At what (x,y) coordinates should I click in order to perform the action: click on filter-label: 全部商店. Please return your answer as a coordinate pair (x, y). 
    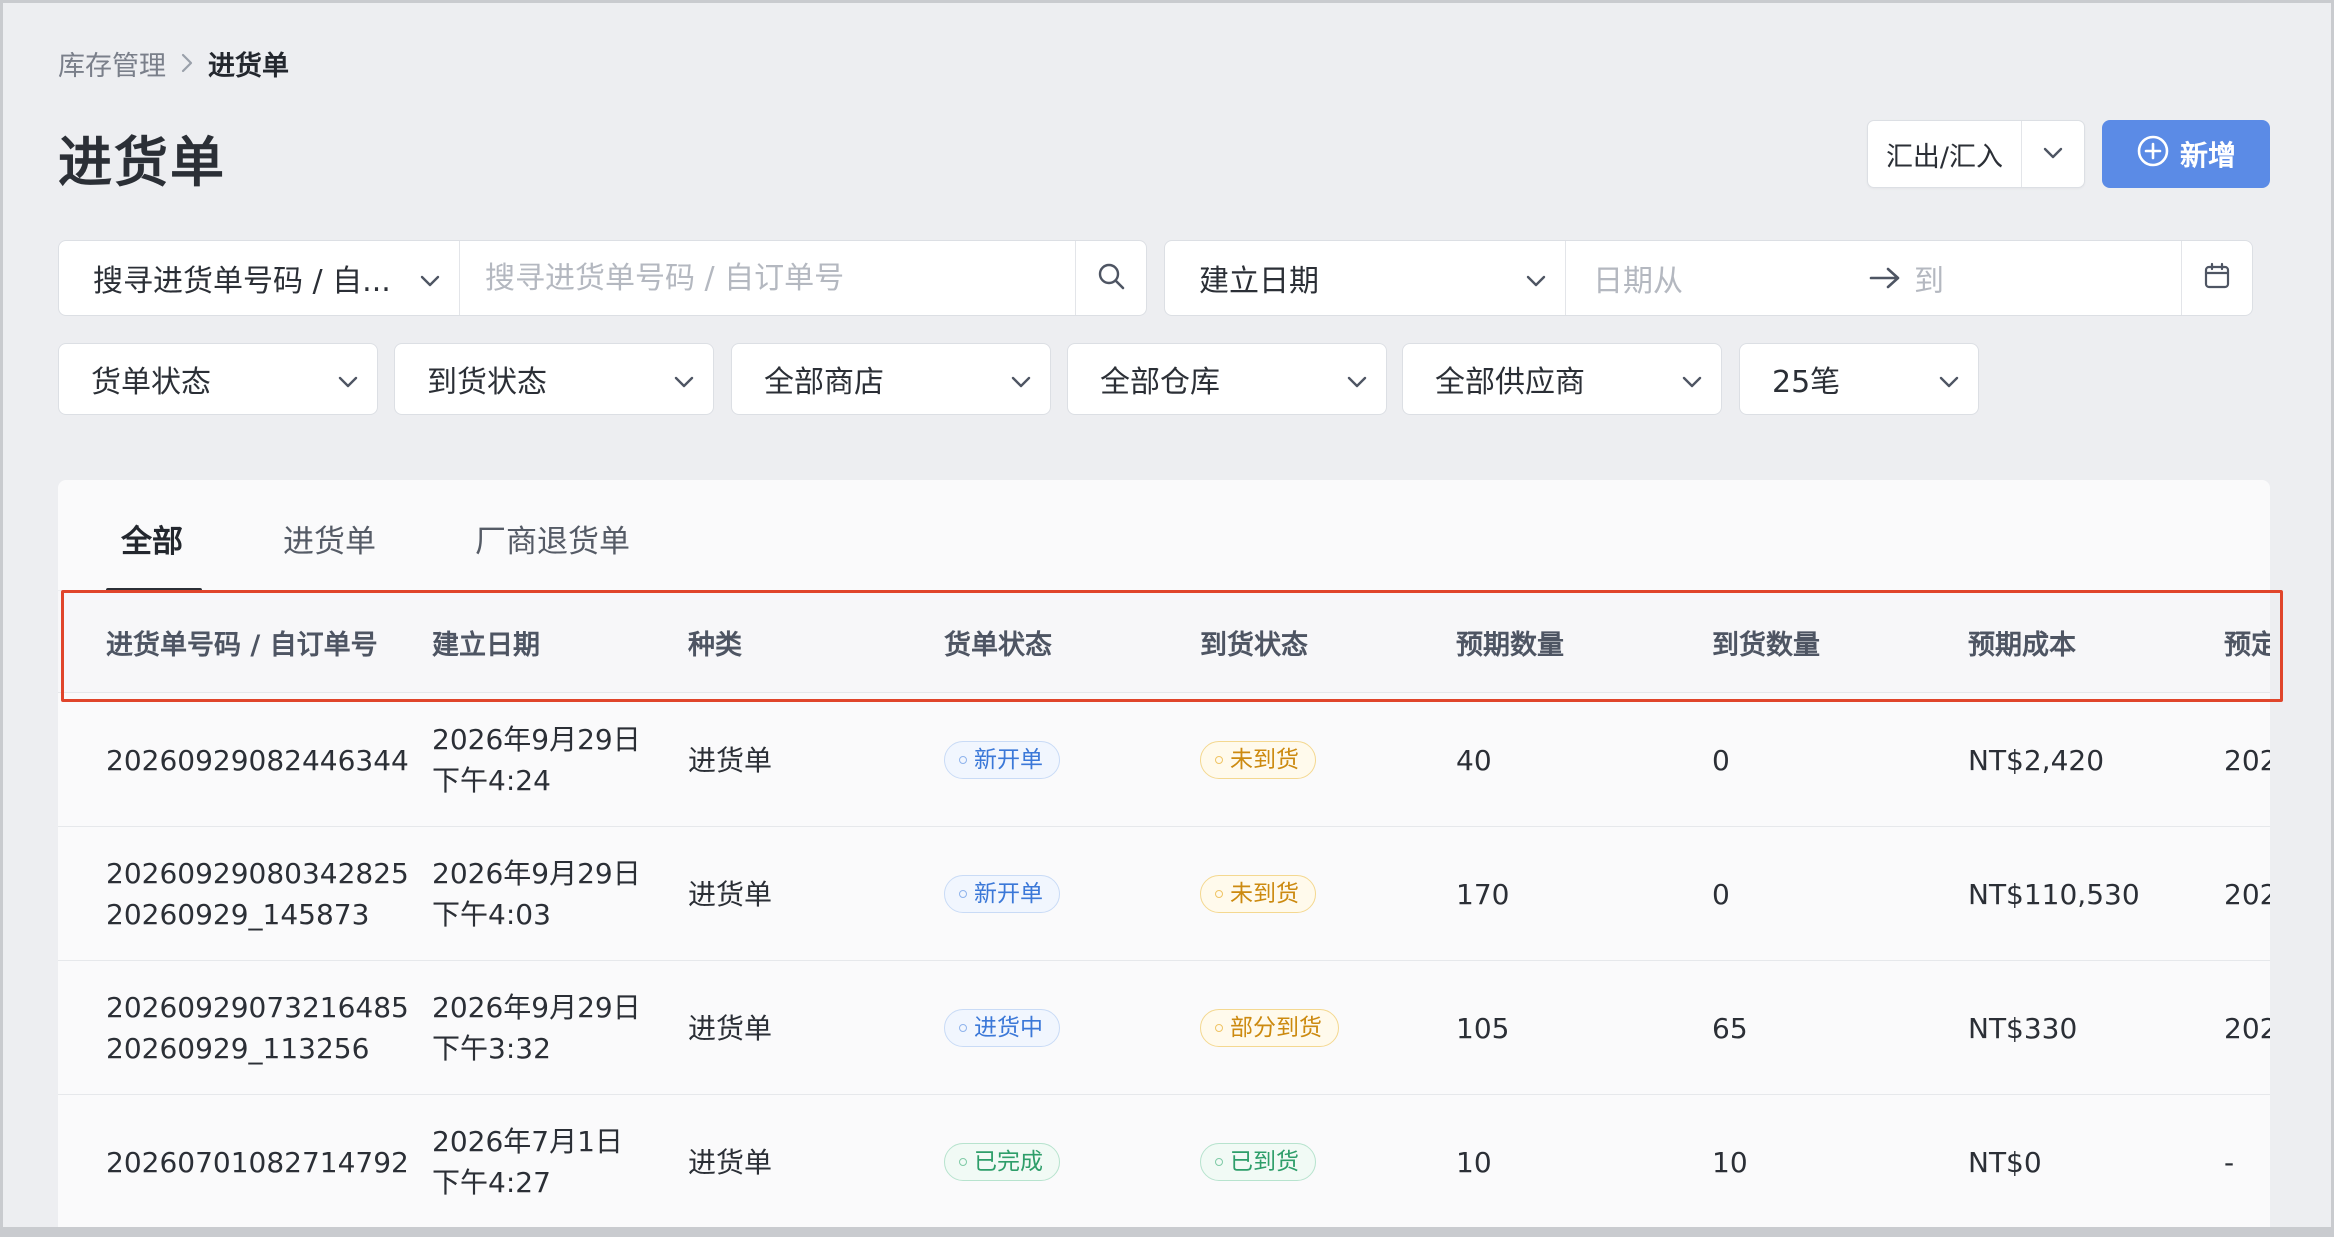
    Looking at the image, I should click on (824, 382).